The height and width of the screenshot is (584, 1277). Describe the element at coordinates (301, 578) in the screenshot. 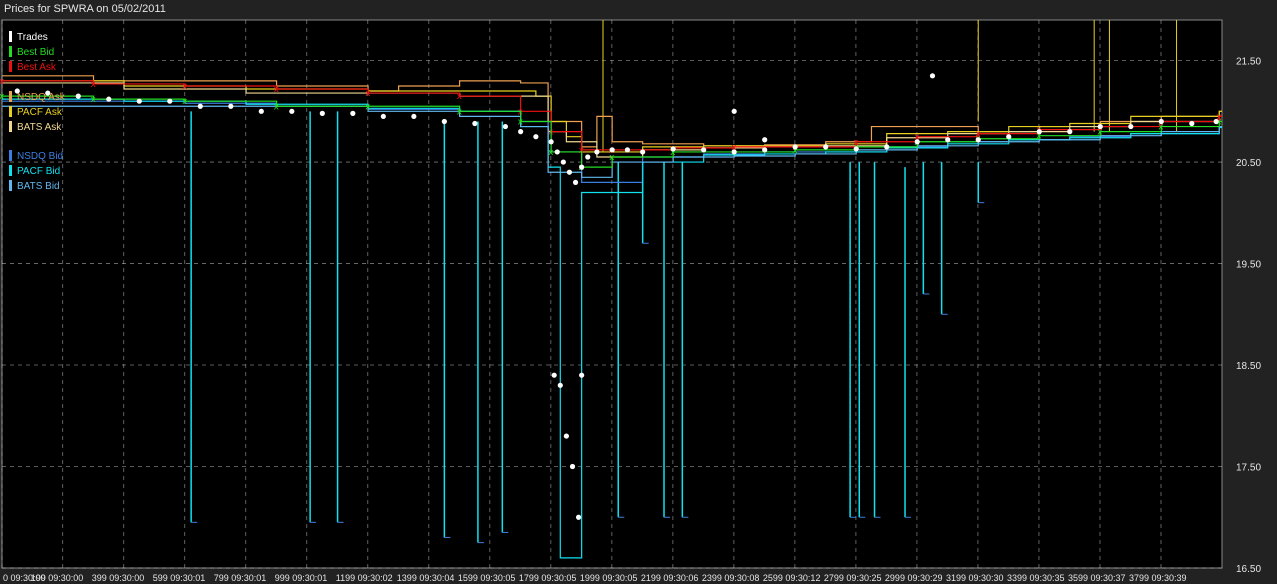

I see `x-tick-label: 999 09:30:01` at that location.